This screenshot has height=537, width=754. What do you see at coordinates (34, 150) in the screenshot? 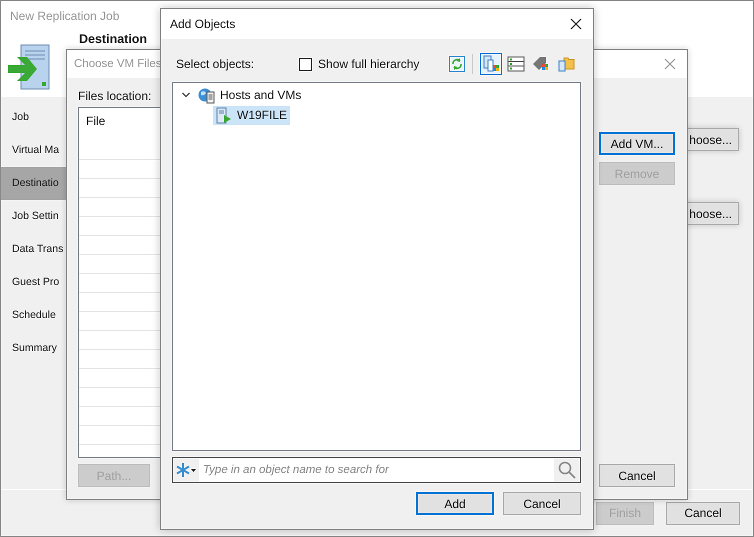
I see `wizard-step: Virtual Ma` at bounding box center [34, 150].